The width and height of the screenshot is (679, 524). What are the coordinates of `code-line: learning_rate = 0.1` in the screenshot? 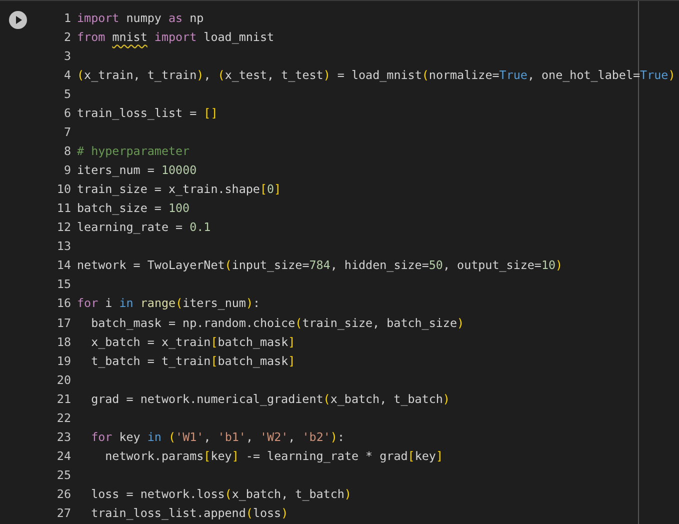 It's located at (144, 227).